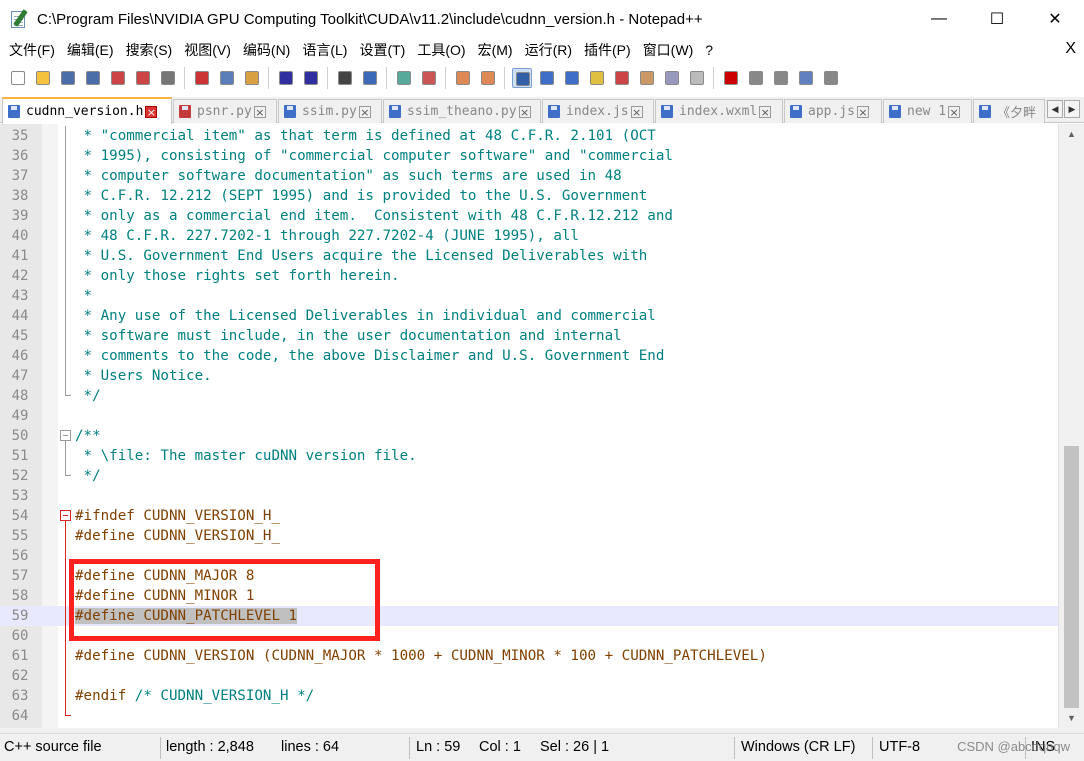  Describe the element at coordinates (997, 19) in the screenshot. I see `maximize-button: ☐` at that location.